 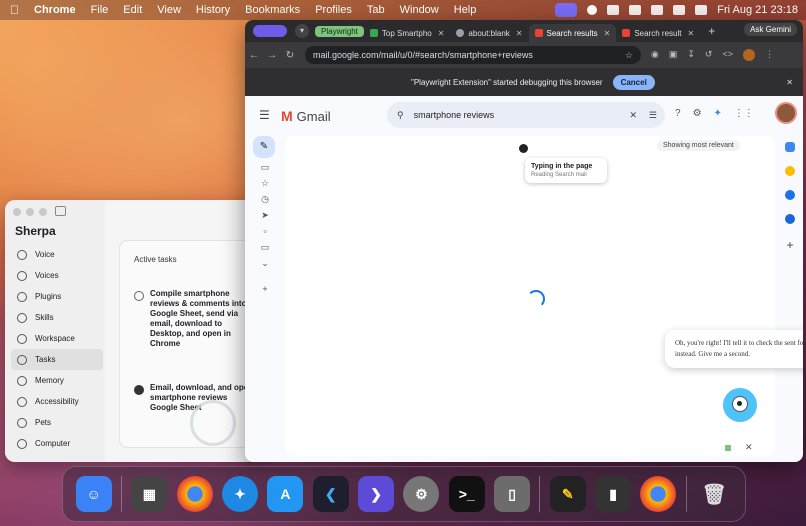 I want to click on add-label-icon: +, so click(x=265, y=290).